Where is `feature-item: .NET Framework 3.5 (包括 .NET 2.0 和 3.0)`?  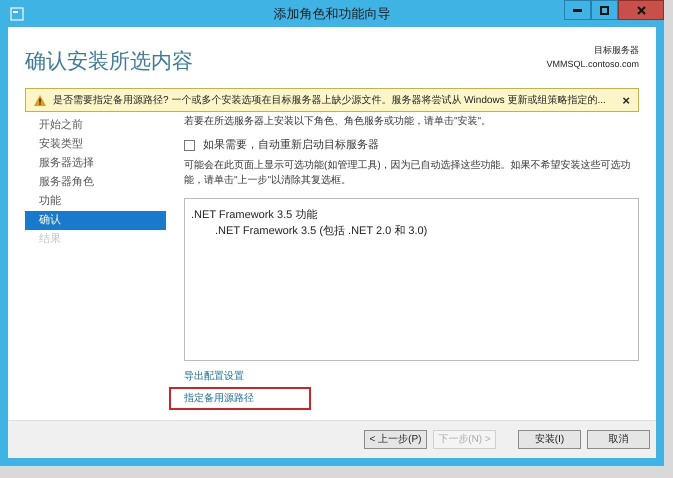
feature-item: .NET Framework 3.5 (包括 .NET 2.0 和 3.0) is located at coordinates (321, 231).